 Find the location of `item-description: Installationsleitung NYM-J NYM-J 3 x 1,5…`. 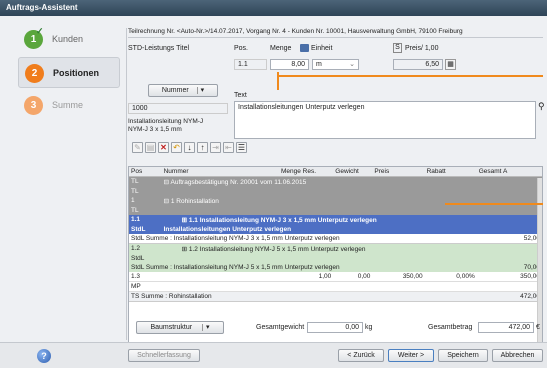

item-description: Installationsleitung NYM-J NYM-J 3 x 1,5… is located at coordinates (166, 125).